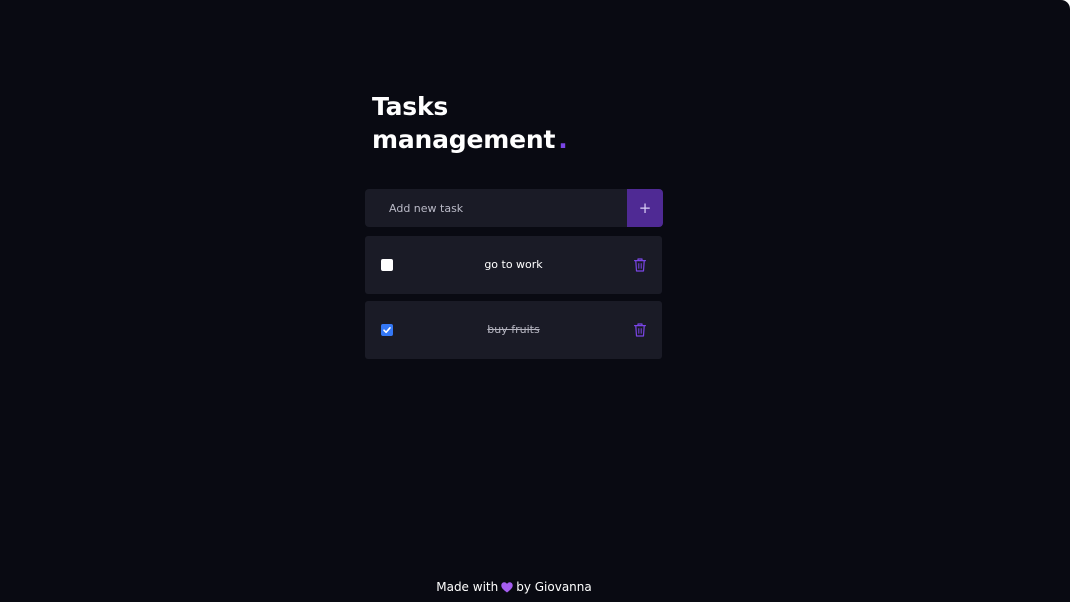 This screenshot has width=1070, height=603. I want to click on footer-credit: Made with by Giovanna, so click(514, 588).